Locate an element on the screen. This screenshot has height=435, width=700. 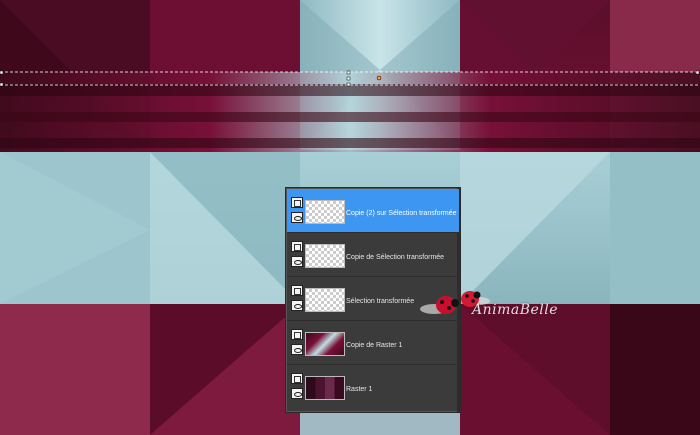
layer-row: Copie (2) sur Sélection transformée is located at coordinates (373, 211).